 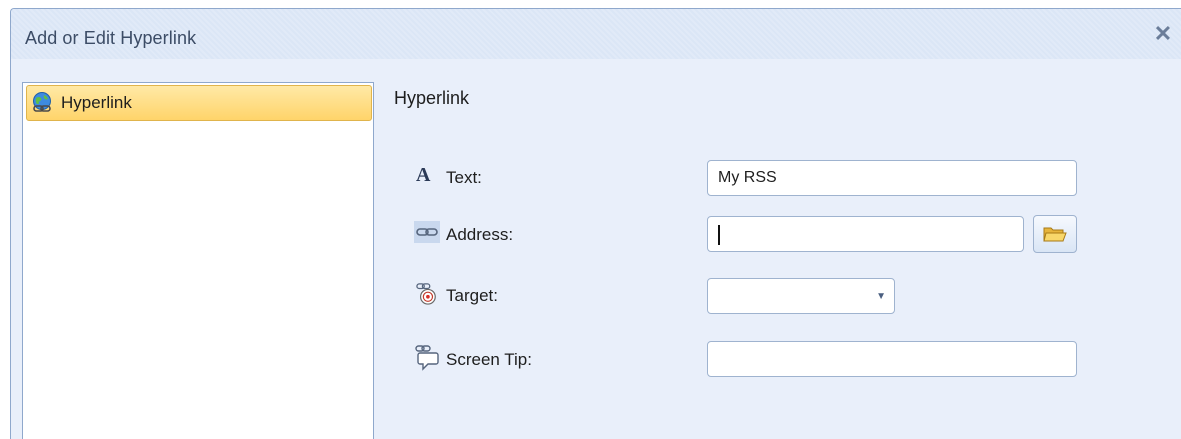 I want to click on browse-button, so click(x=1055, y=234).